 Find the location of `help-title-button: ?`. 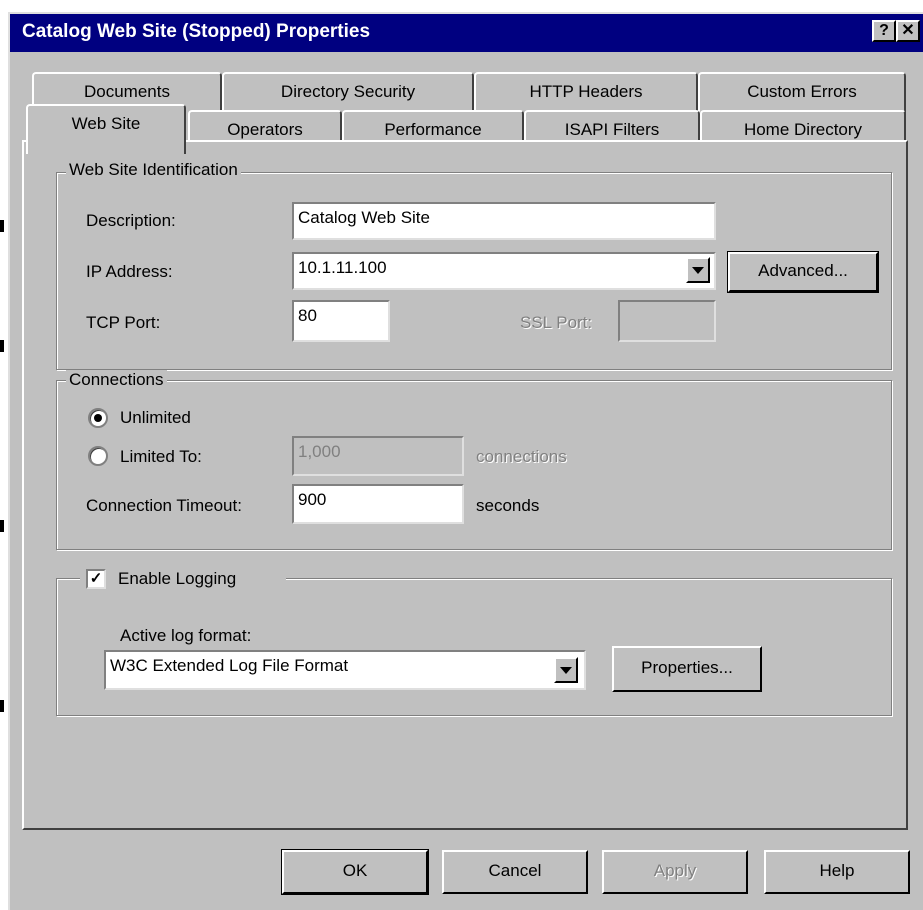

help-title-button: ? is located at coordinates (884, 31).